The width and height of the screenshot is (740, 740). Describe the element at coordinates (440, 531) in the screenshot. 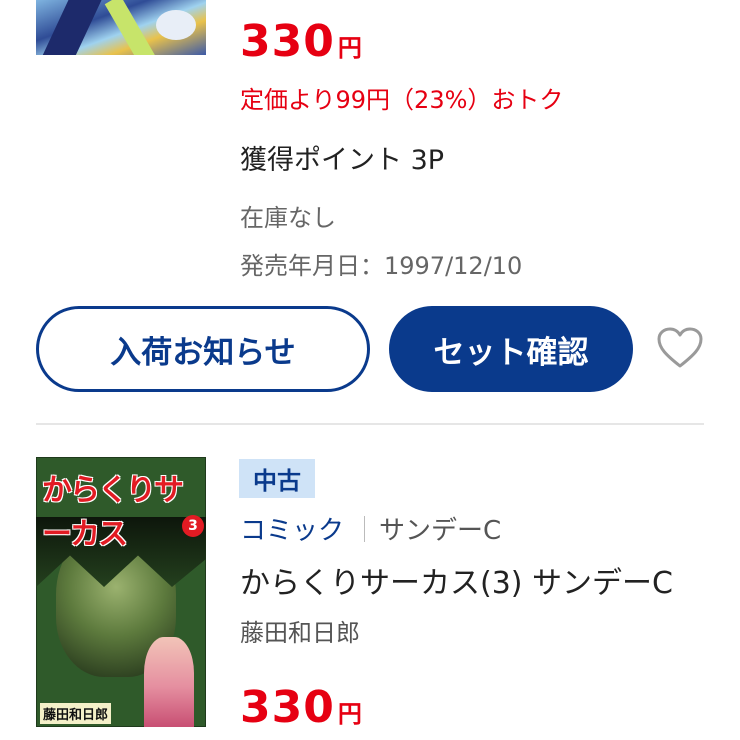

I see `label-text: サンデーC` at that location.